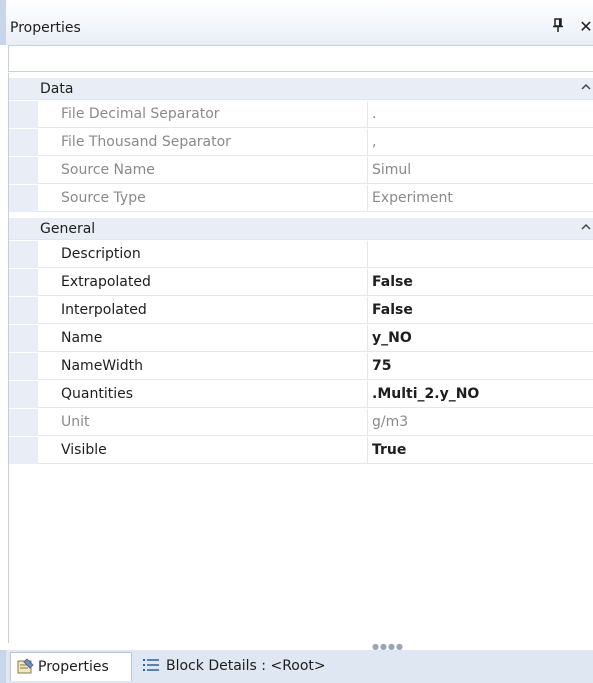 Image resolution: width=593 pixels, height=683 pixels. Describe the element at coordinates (103, 198) in the screenshot. I see `property-name: Source Type` at that location.